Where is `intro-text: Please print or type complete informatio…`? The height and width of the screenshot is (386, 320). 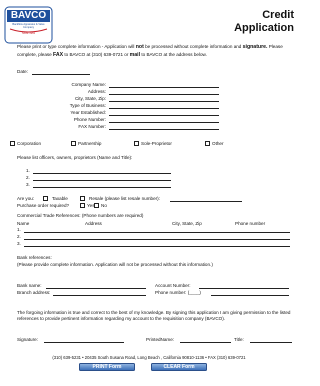 intro-text: Please print or type complete informatio… is located at coordinates (150, 51).